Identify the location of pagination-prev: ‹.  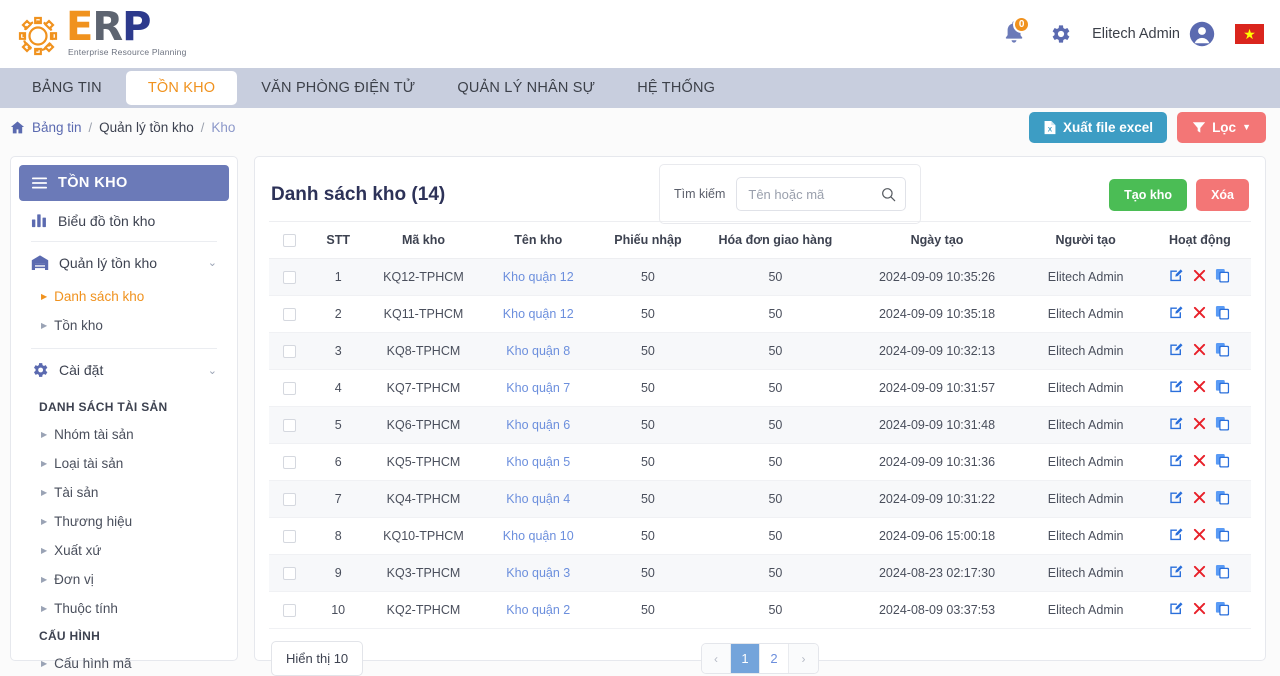
(716, 659).